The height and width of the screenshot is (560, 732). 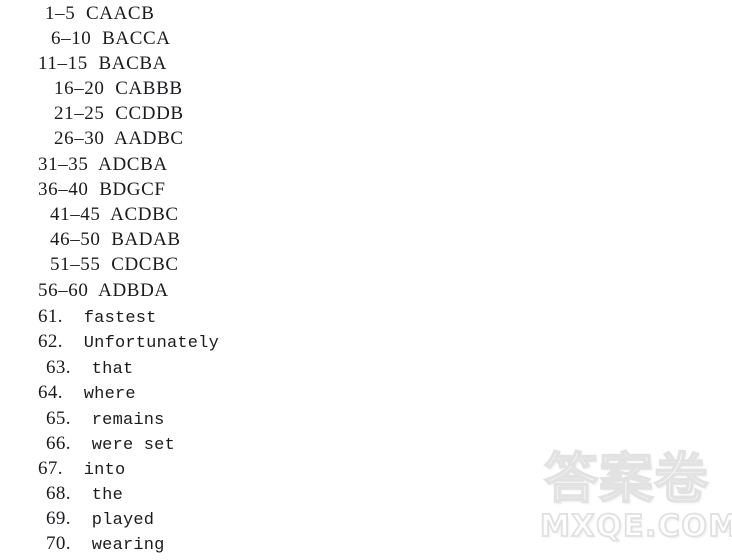 I want to click on mc-answer-line: 56–60 ADBDA, so click(x=103, y=290).